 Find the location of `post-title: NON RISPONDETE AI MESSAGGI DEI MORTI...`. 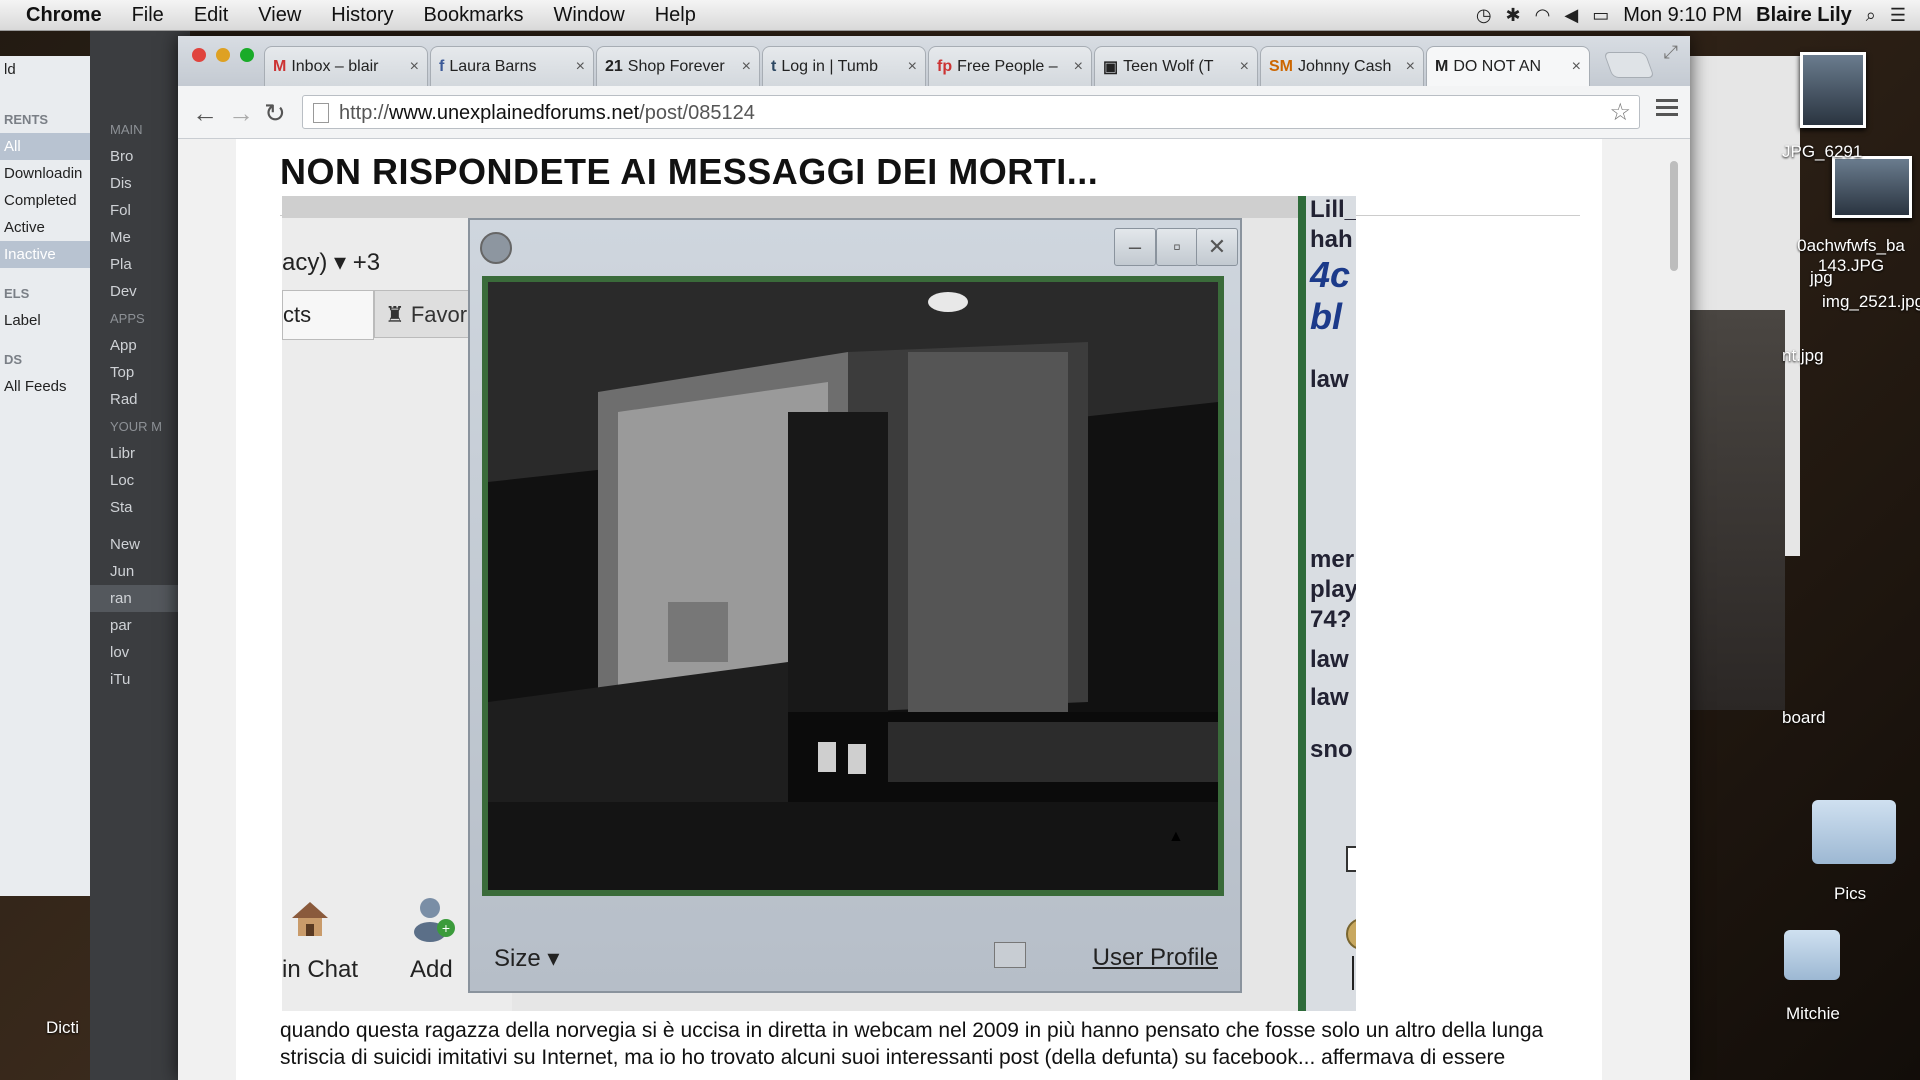

post-title: NON RISPONDETE AI MESSAGGI DEI MORTI... is located at coordinates (689, 171).